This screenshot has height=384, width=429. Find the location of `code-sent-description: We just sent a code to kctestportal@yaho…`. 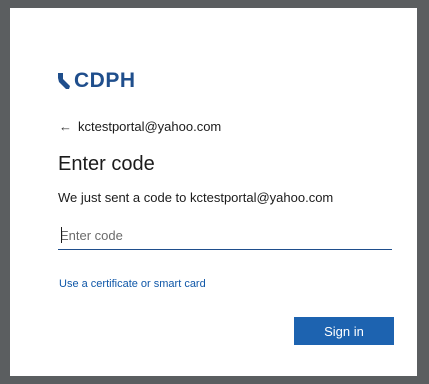

code-sent-description: We just sent a code to kctestportal@yaho… is located at coordinates (196, 197).